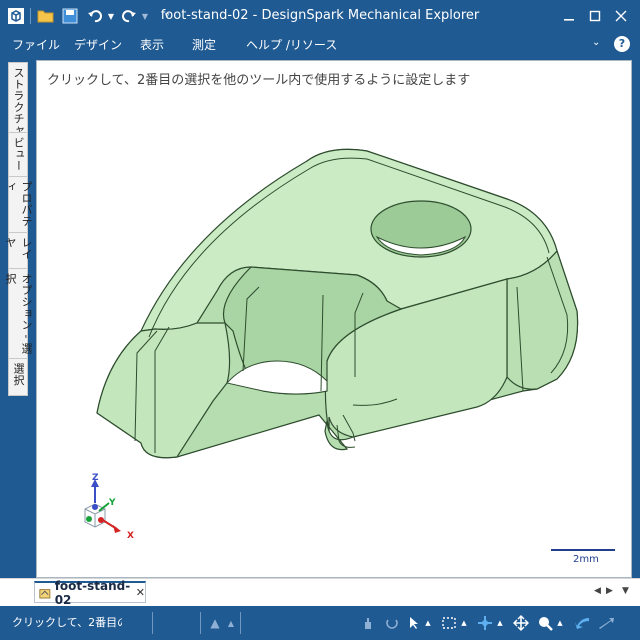 Image resolution: width=640 pixels, height=640 pixels. Describe the element at coordinates (67, 622) in the screenshot. I see `status-message: クリックして、2番目の選択` at that location.